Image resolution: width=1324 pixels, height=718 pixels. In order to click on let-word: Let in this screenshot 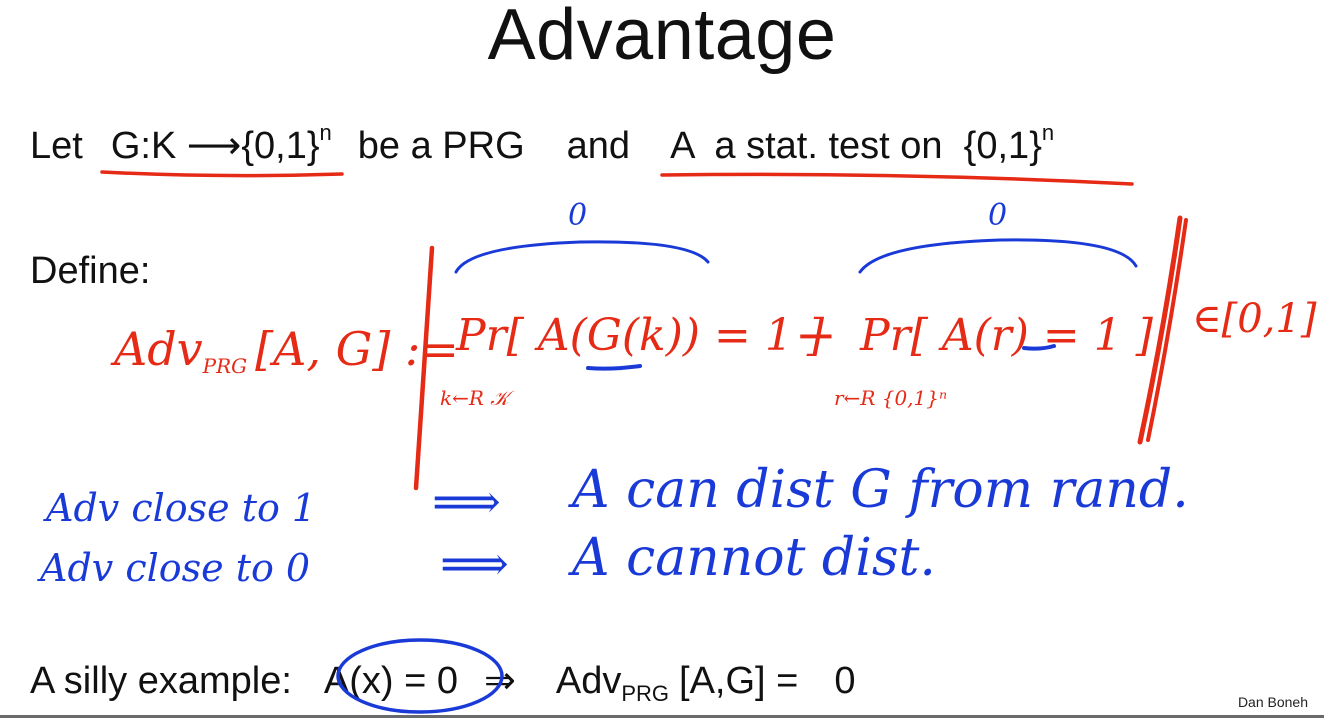, I will do `click(56, 146)`.